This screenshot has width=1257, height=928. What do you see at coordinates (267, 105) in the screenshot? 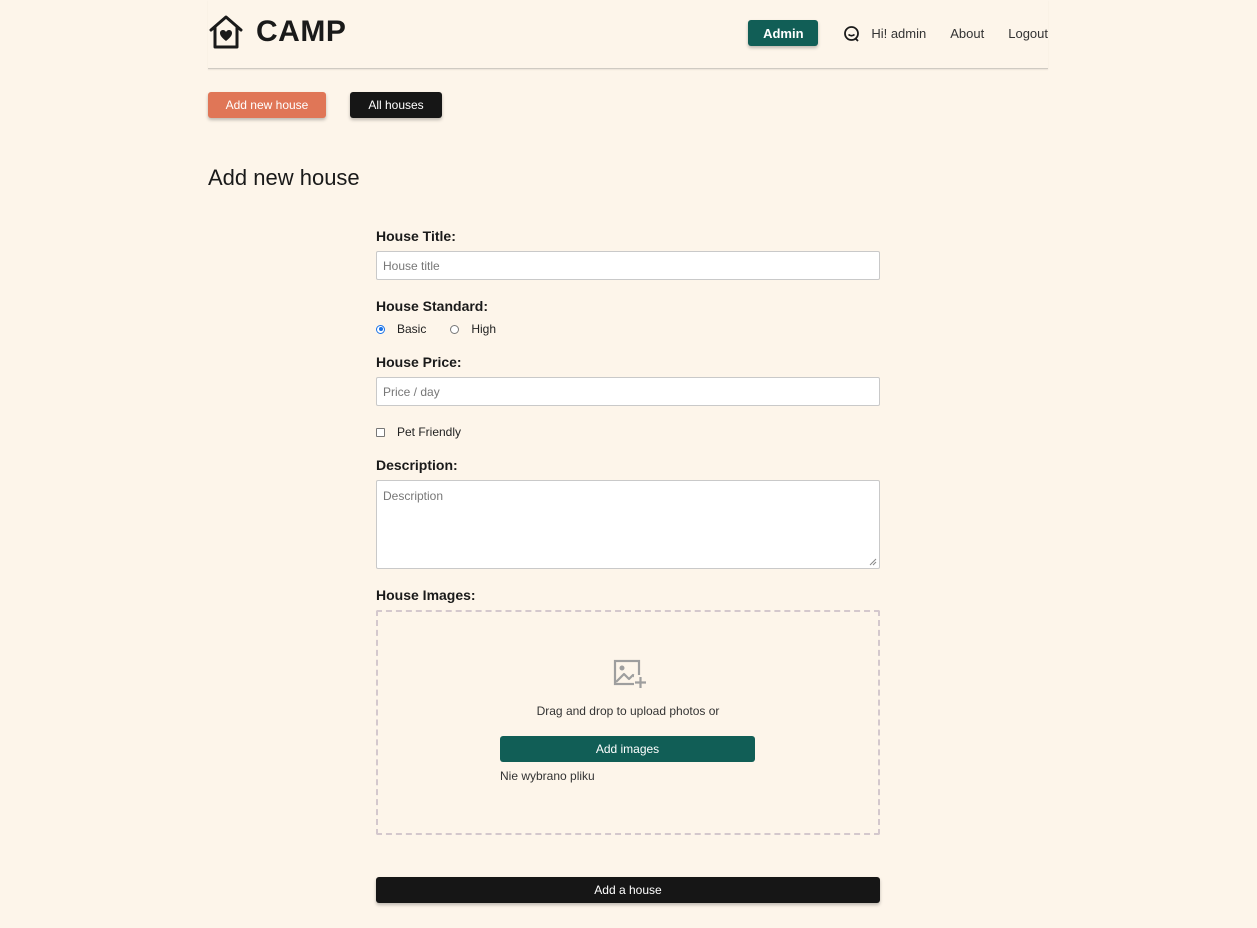
I see `add-new-house-button: Add new house` at bounding box center [267, 105].